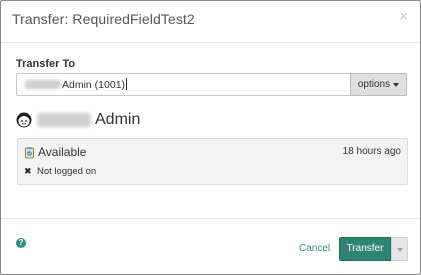  What do you see at coordinates (183, 84) in the screenshot?
I see `transfer-to-input: Admin (1001)` at bounding box center [183, 84].